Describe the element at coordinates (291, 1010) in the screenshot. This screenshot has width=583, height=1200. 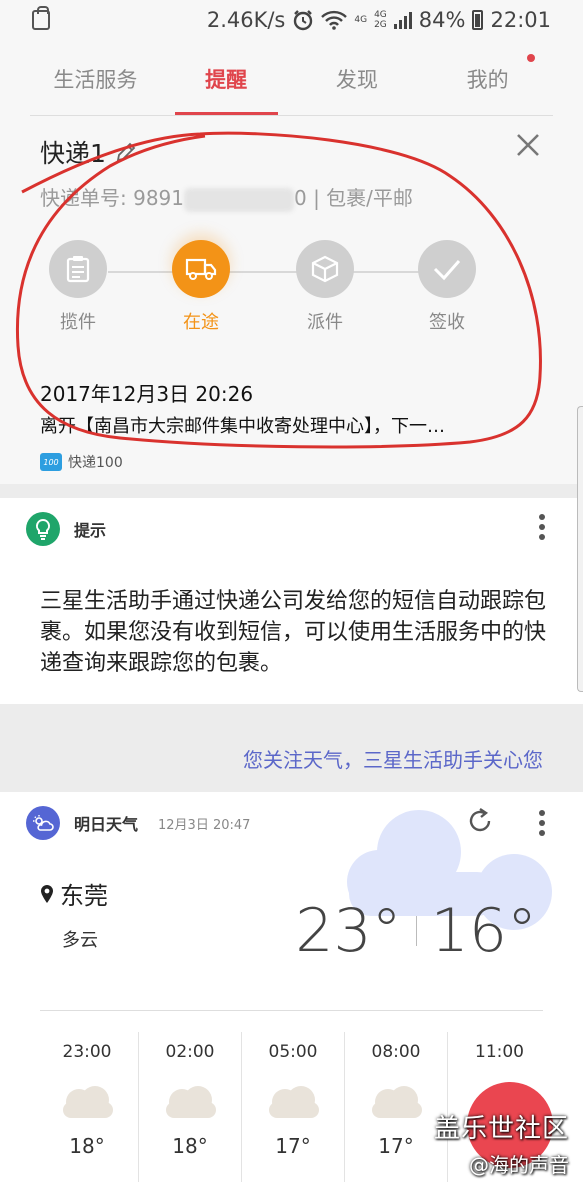
I see `weather-divider` at that location.